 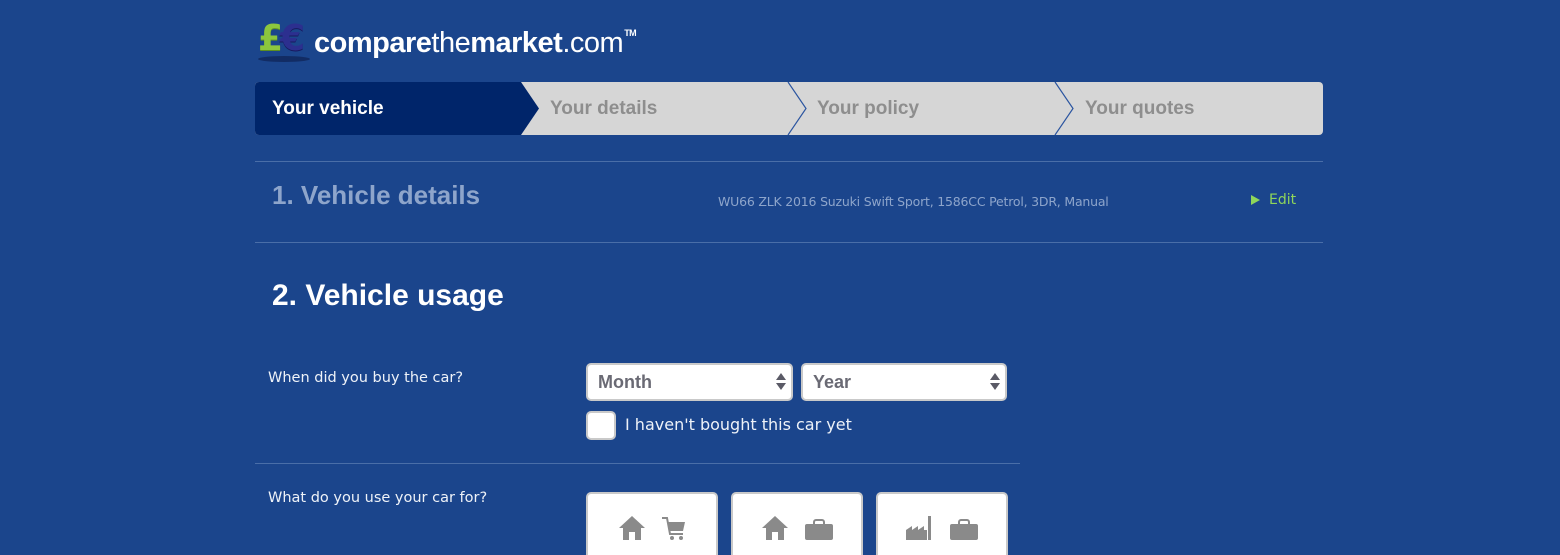 I want to click on step-your-quotes: Your quotes, so click(x=1139, y=108).